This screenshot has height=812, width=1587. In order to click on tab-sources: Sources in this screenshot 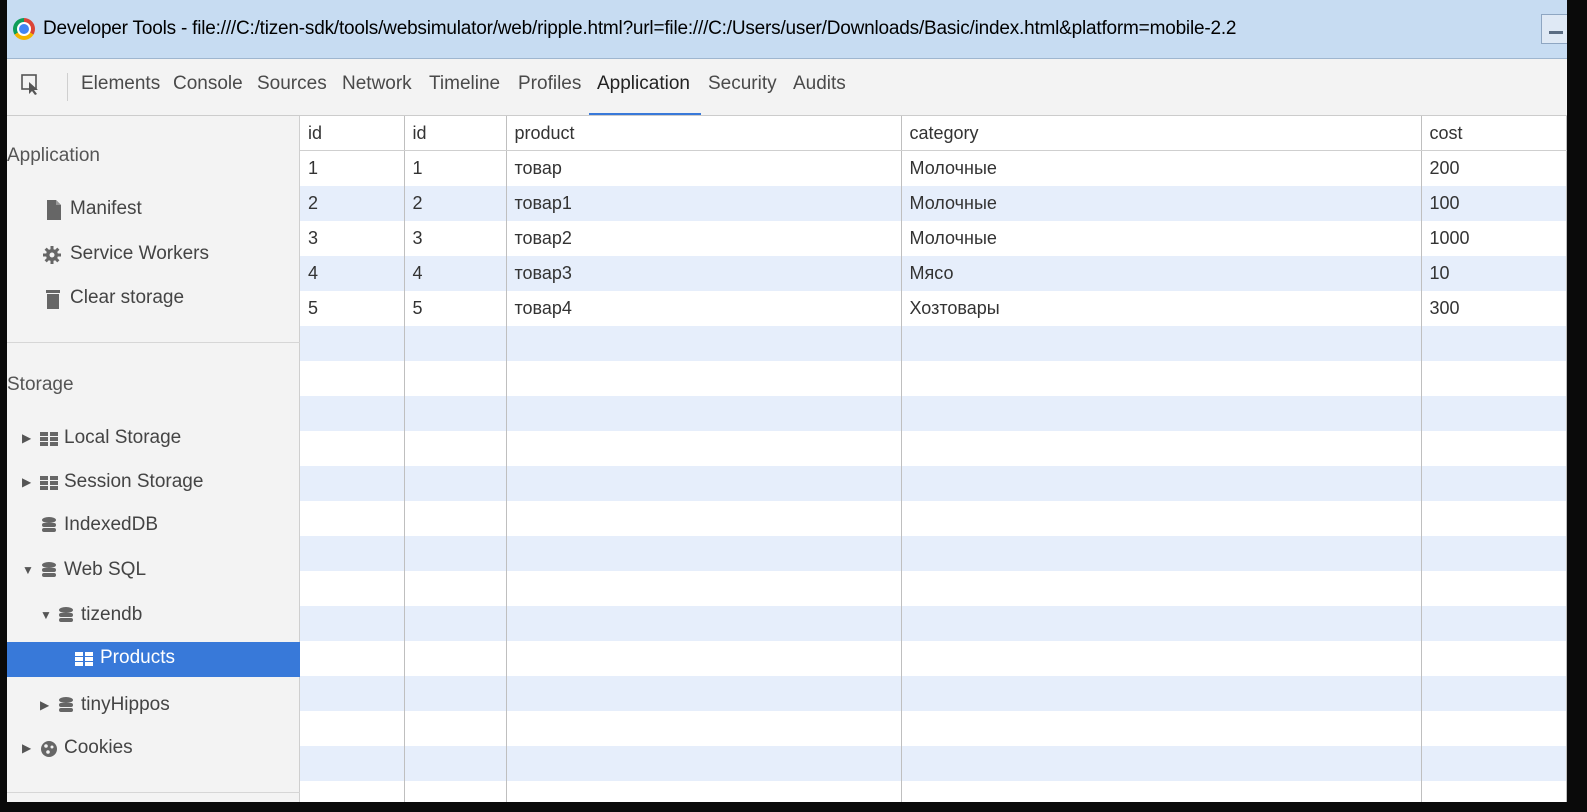, I will do `click(292, 84)`.